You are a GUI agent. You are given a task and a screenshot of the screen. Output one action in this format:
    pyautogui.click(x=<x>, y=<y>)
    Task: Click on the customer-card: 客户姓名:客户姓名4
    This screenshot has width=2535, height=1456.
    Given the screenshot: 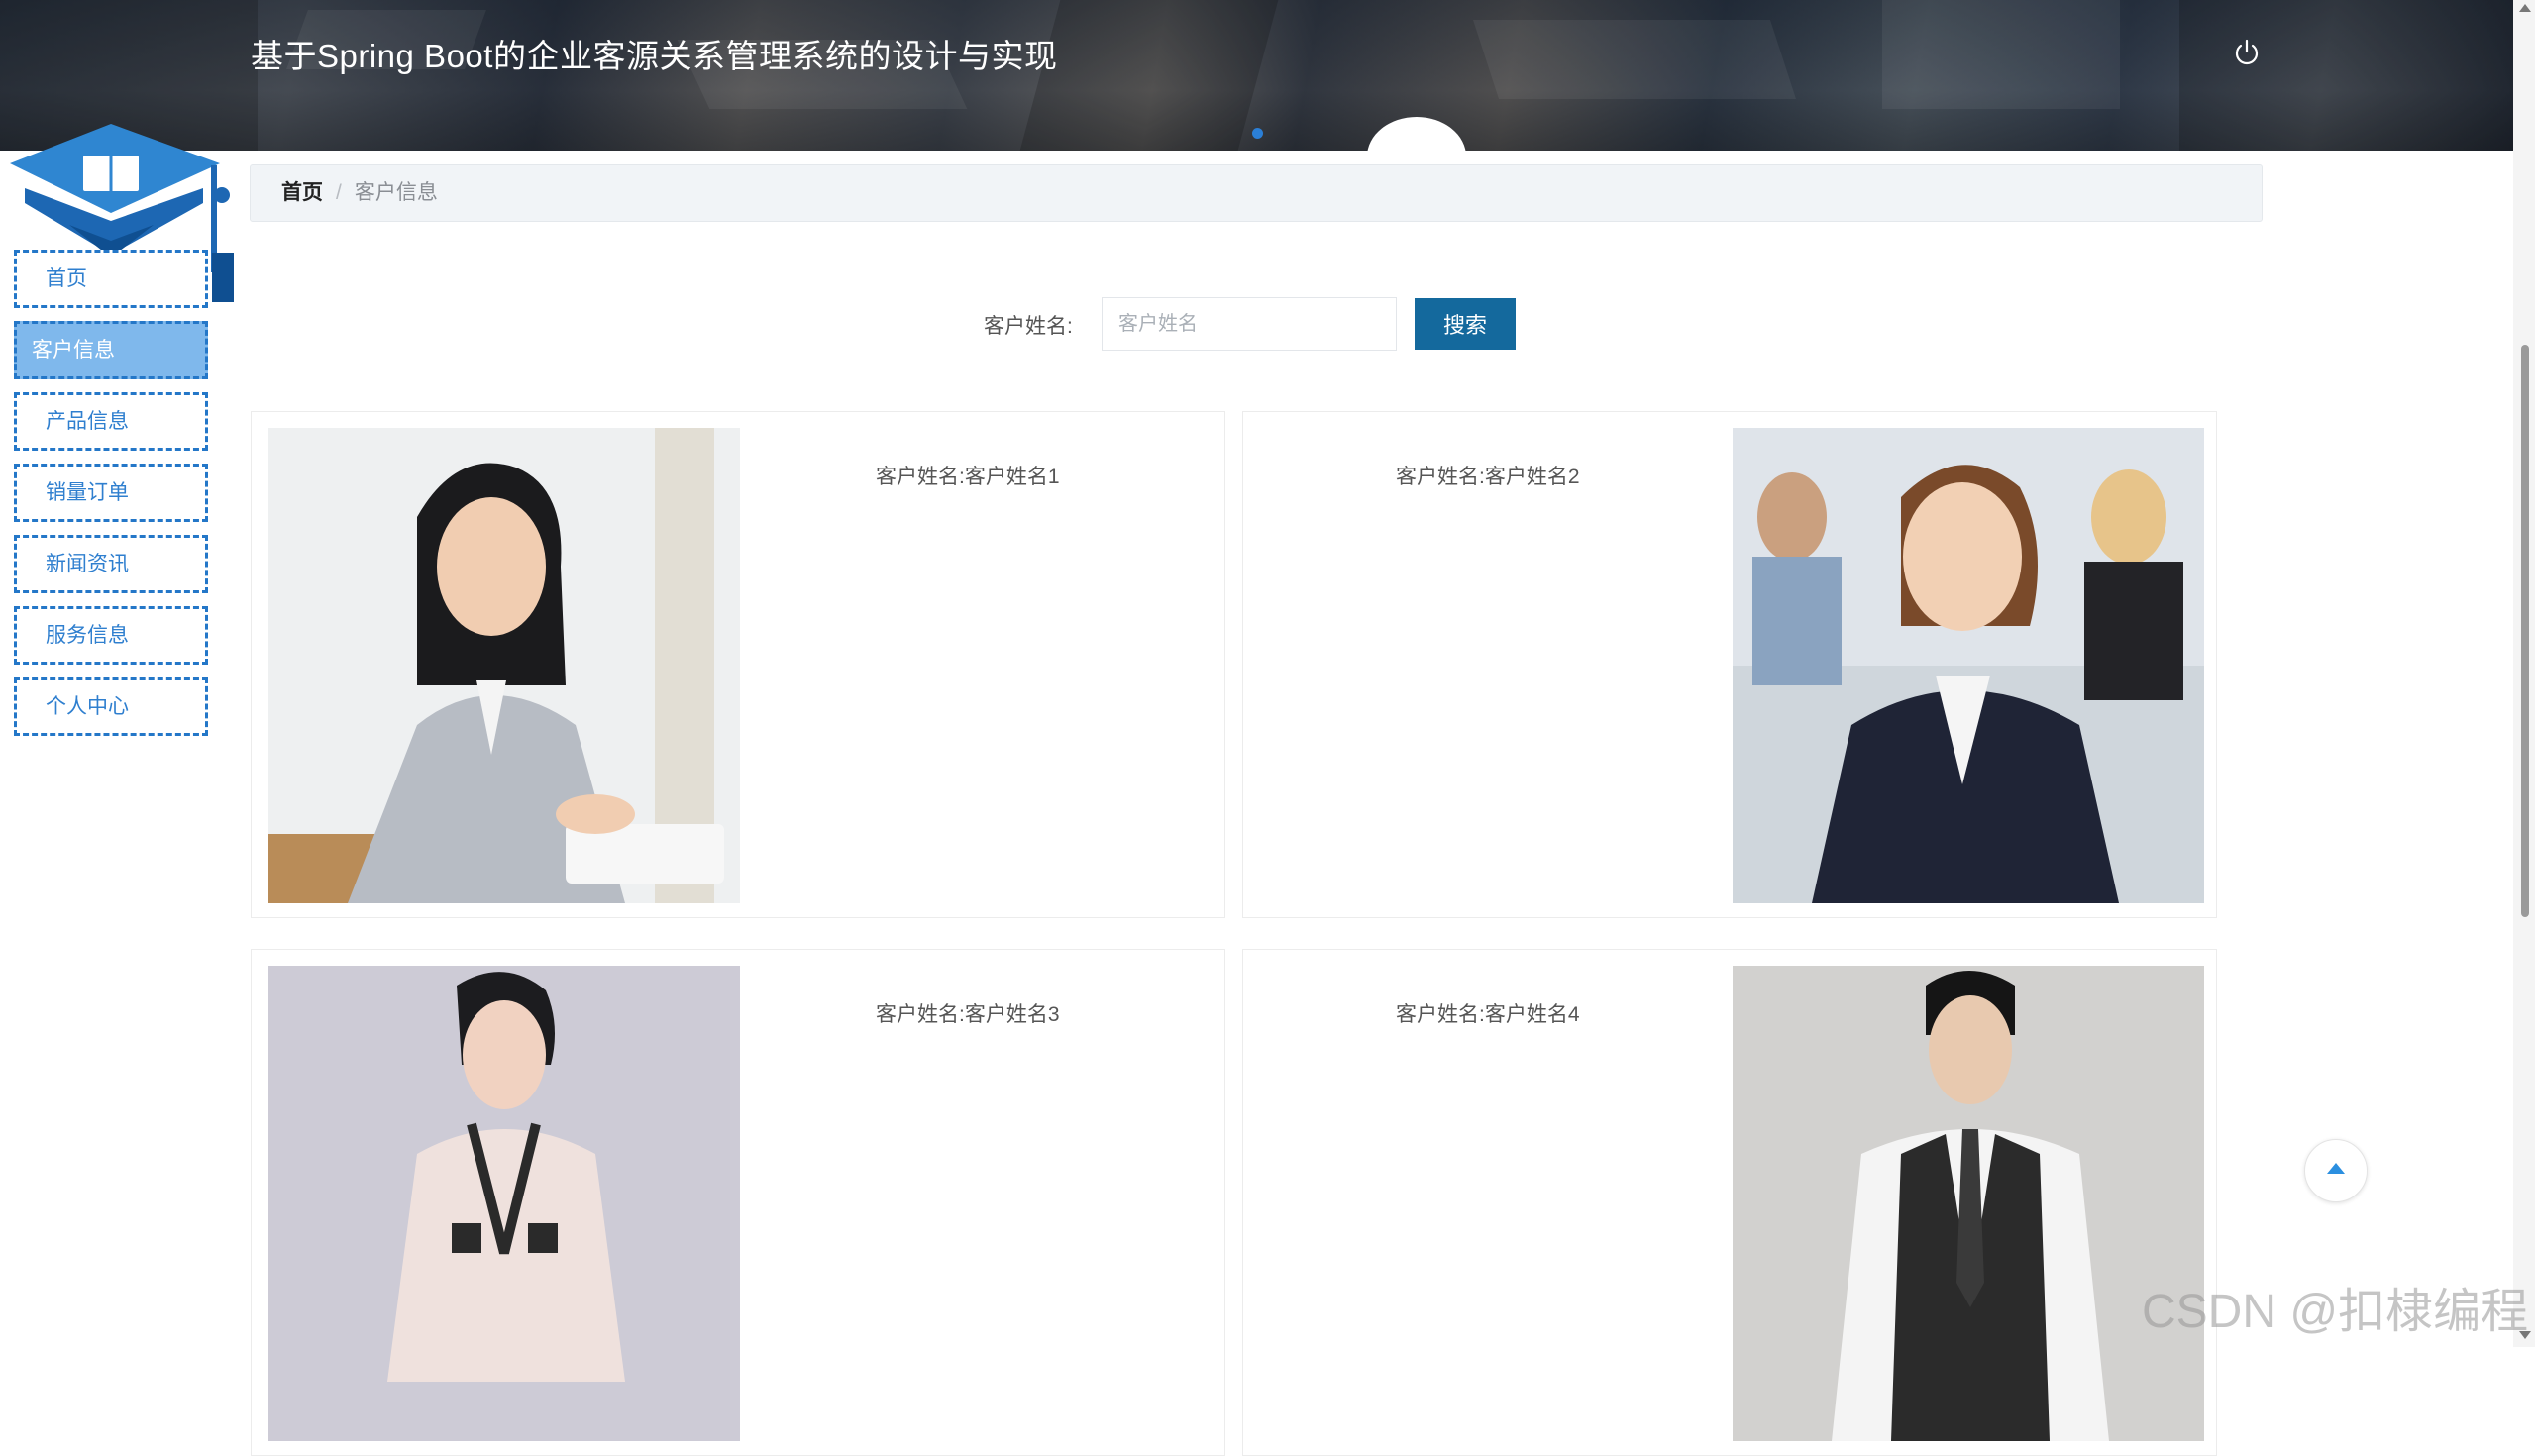 What is the action you would take?
    pyautogui.click(x=1729, y=1202)
    